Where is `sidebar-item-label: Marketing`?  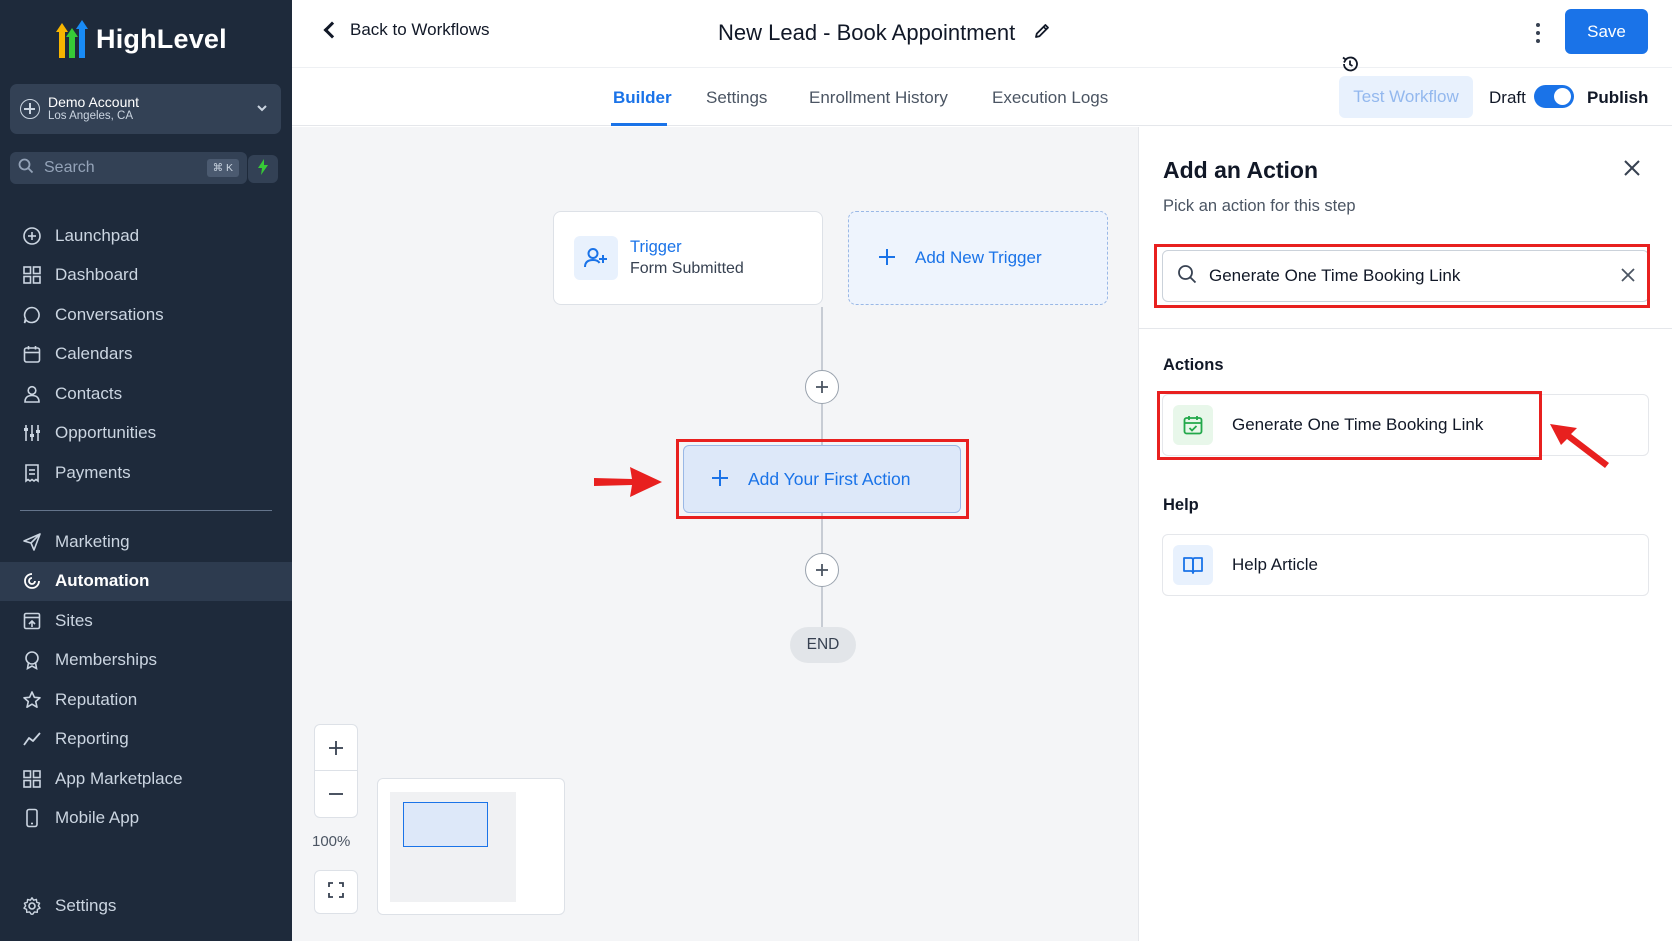 sidebar-item-label: Marketing is located at coordinates (92, 541).